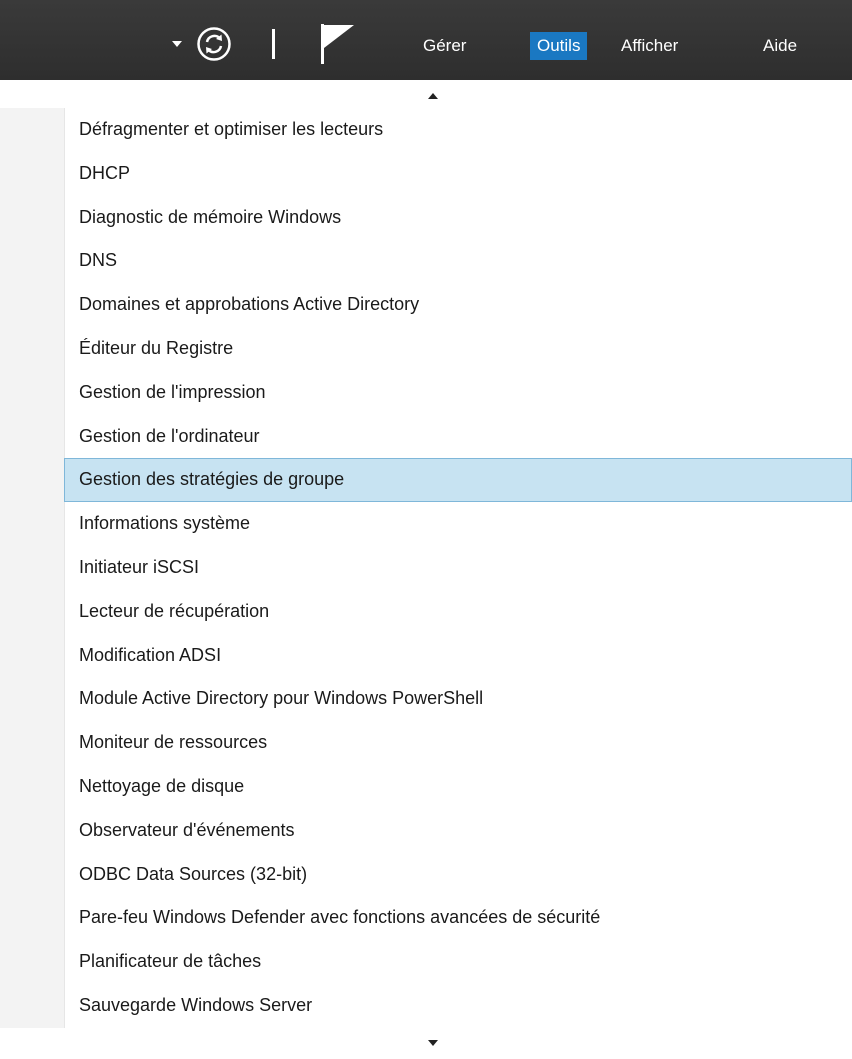 Image resolution: width=852 pixels, height=1059 pixels. What do you see at coordinates (426, 218) in the screenshot?
I see `menu-item-diagnostic-memoire: Diagnostic de mémoire Windows` at bounding box center [426, 218].